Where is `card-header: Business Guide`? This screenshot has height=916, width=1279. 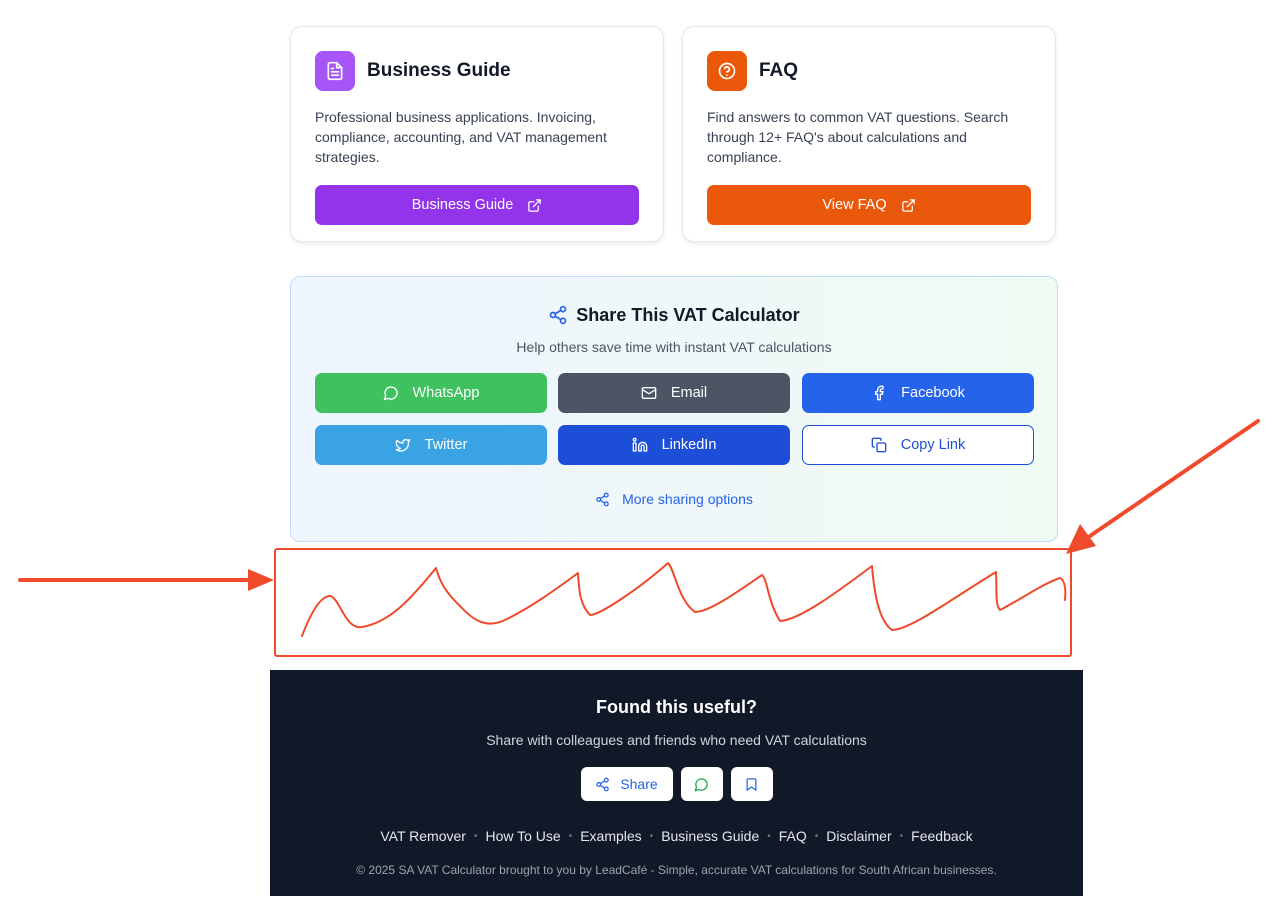 card-header: Business Guide is located at coordinates (477, 71).